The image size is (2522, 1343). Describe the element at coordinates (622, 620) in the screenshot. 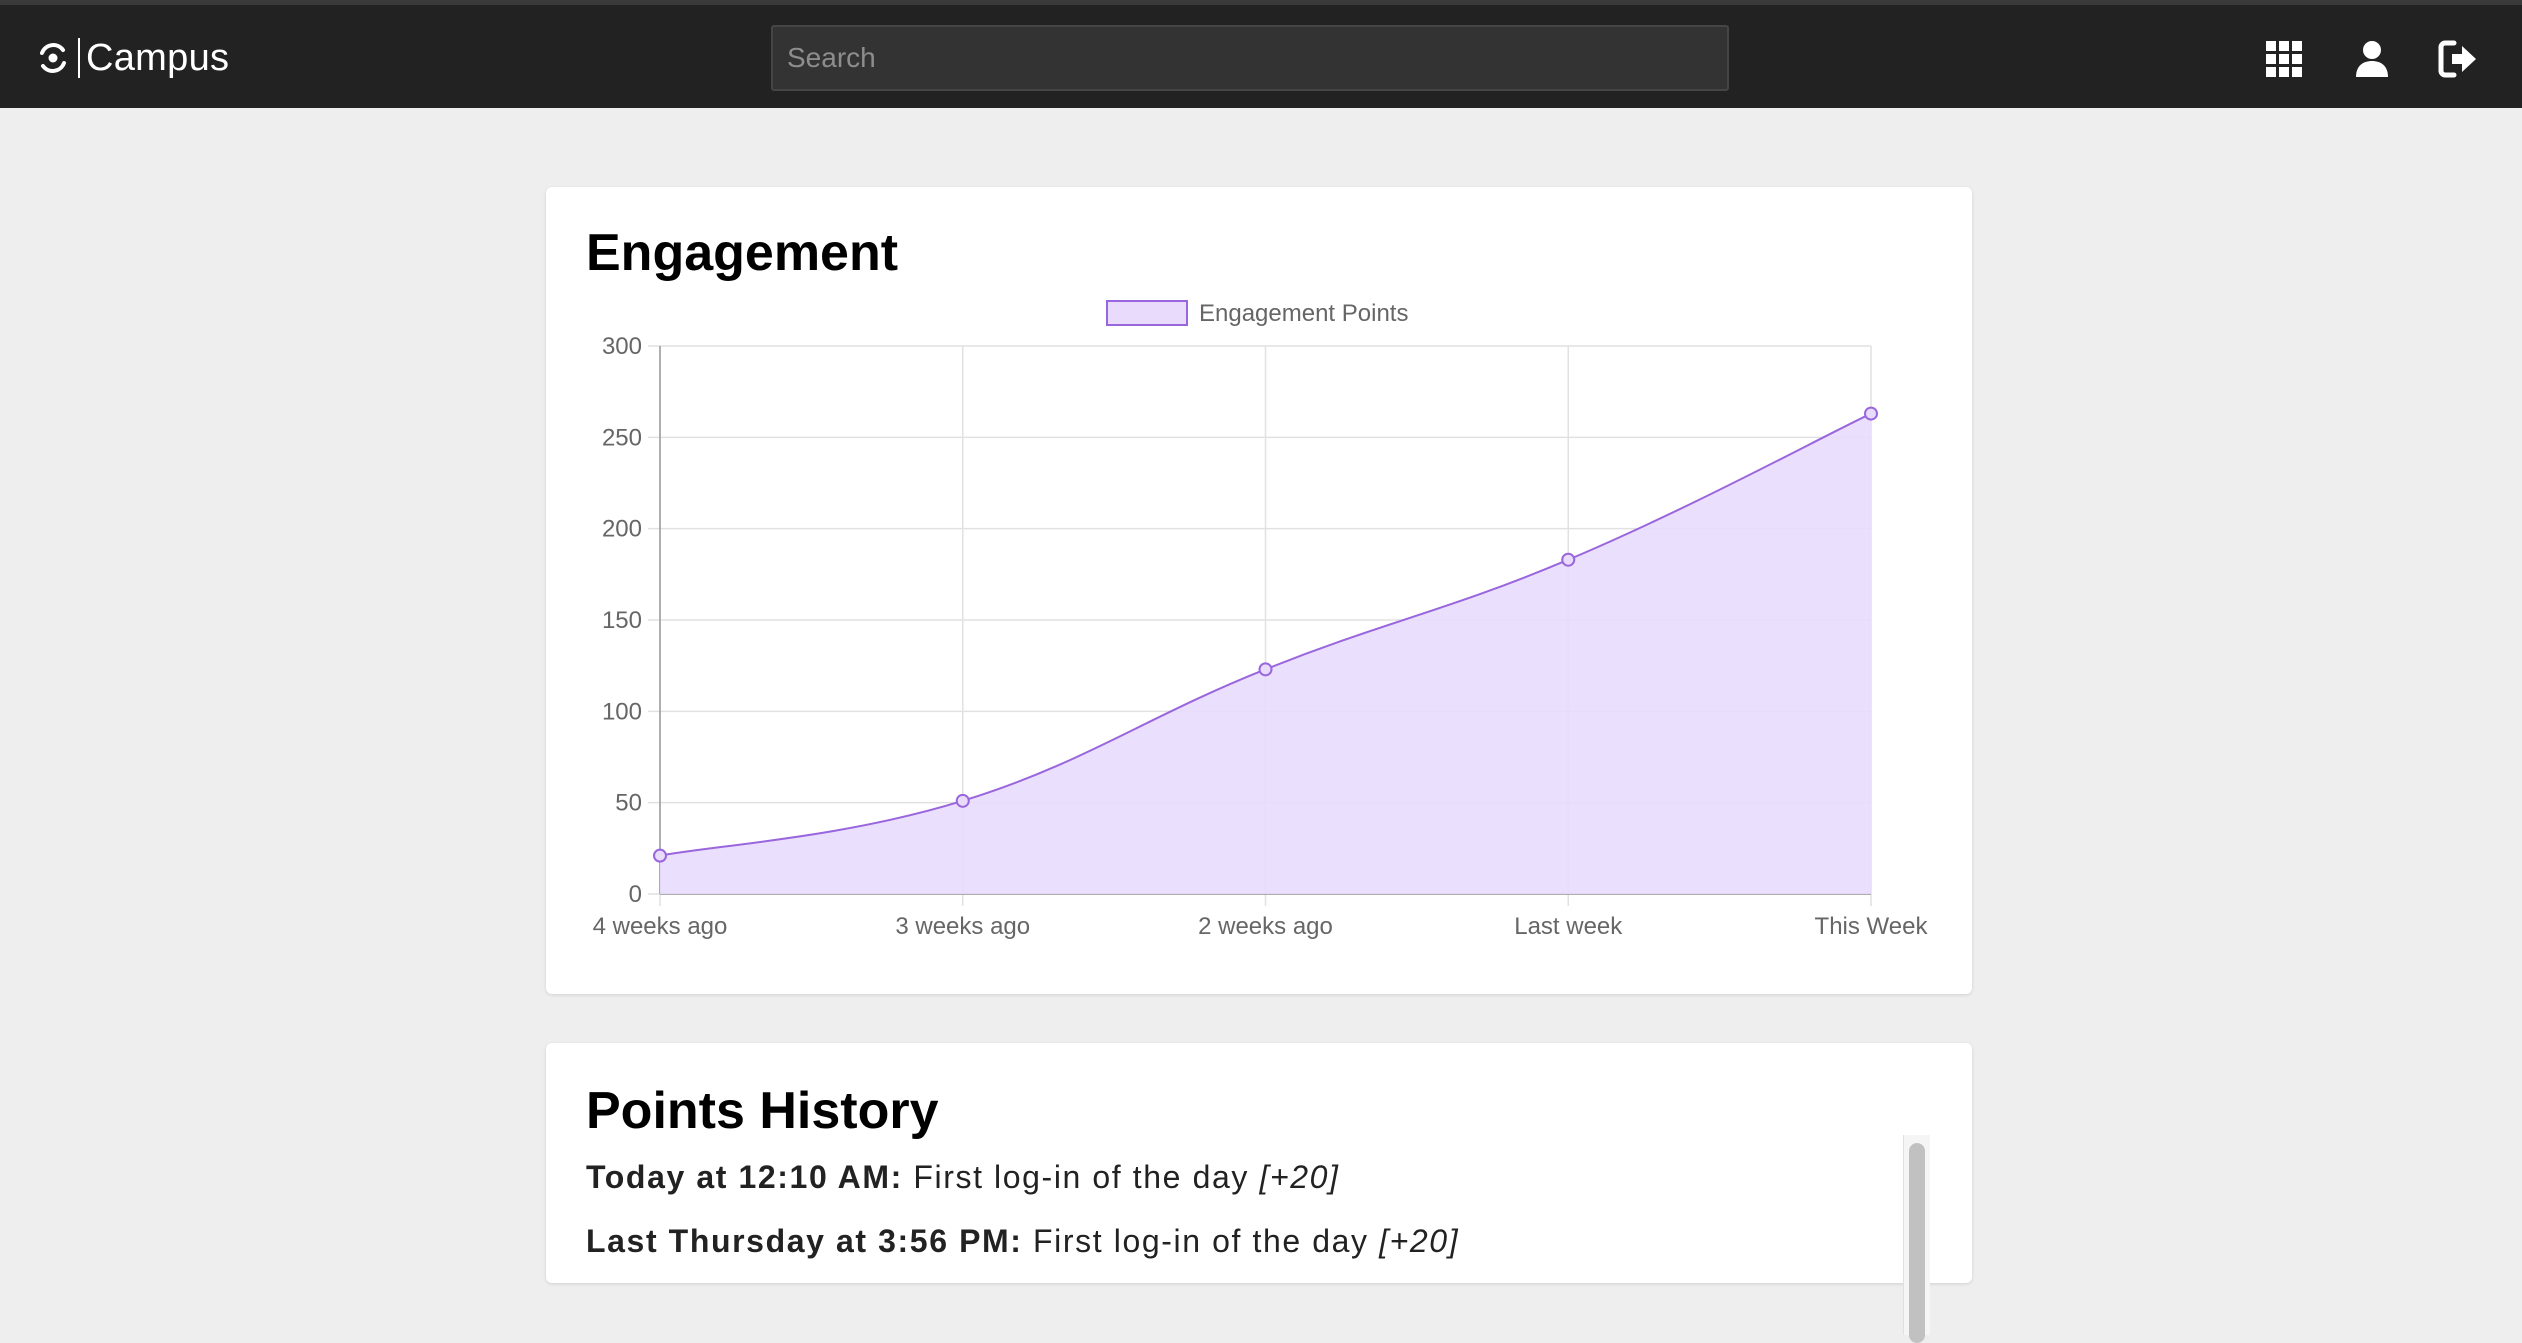

I see `y-tick-label: 150` at that location.